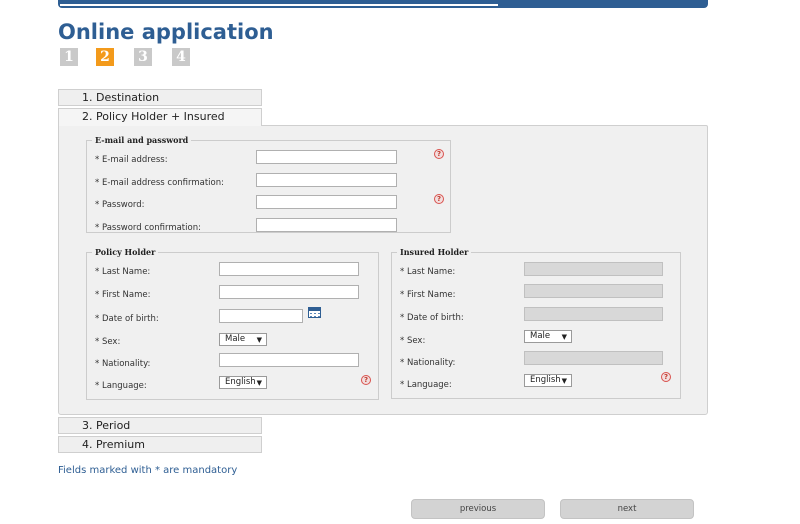 The width and height of the screenshot is (800, 524). I want to click on password-confirm-input, so click(326, 225).